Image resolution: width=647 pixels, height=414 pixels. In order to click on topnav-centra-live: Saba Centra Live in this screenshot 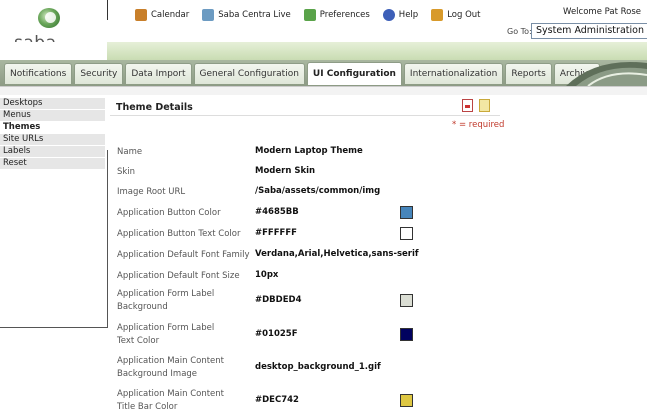, I will do `click(246, 15)`.